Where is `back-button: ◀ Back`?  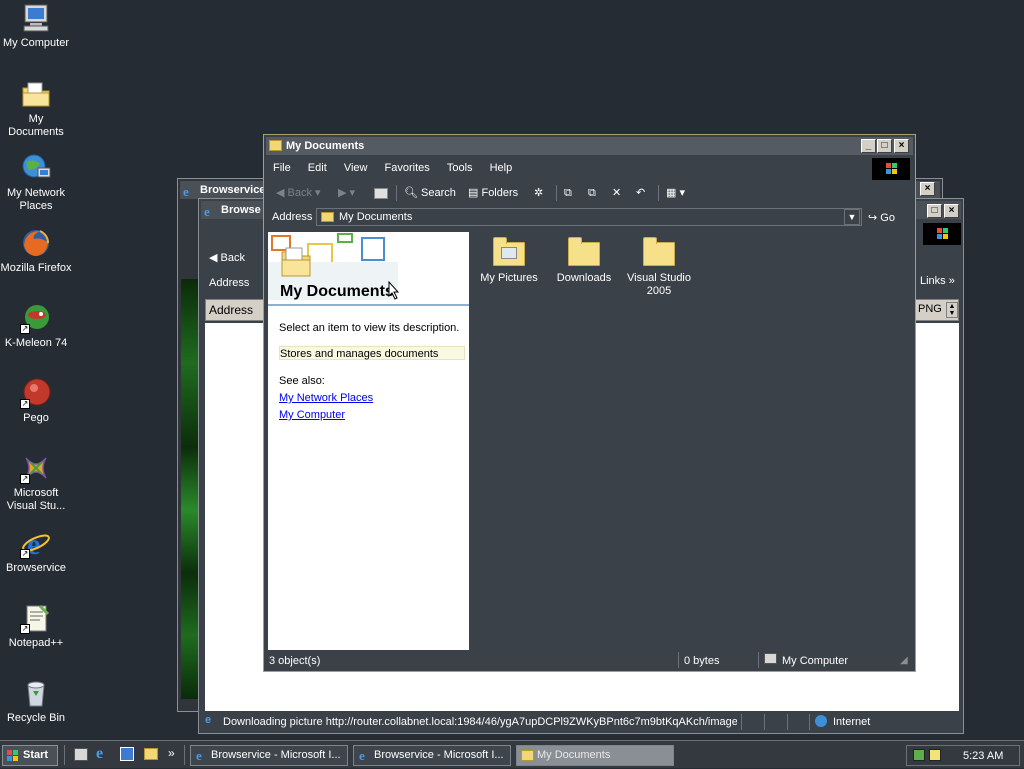 back-button: ◀ Back is located at coordinates (227, 257).